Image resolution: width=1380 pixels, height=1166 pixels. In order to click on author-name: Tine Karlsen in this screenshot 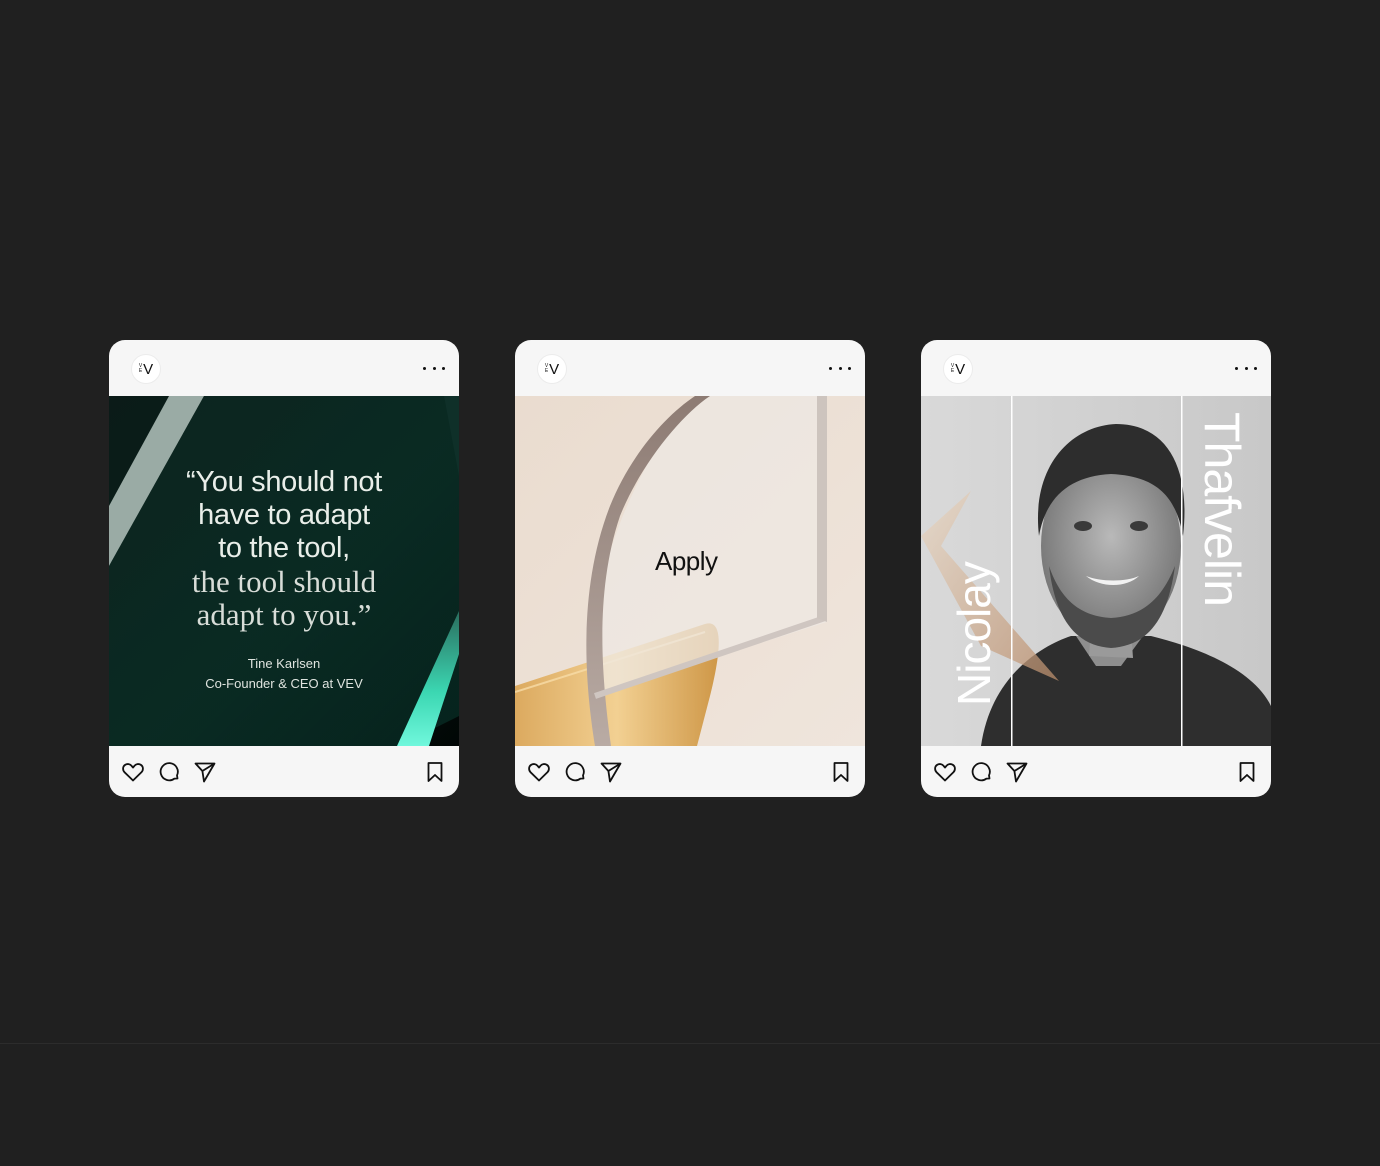, I will do `click(284, 663)`.